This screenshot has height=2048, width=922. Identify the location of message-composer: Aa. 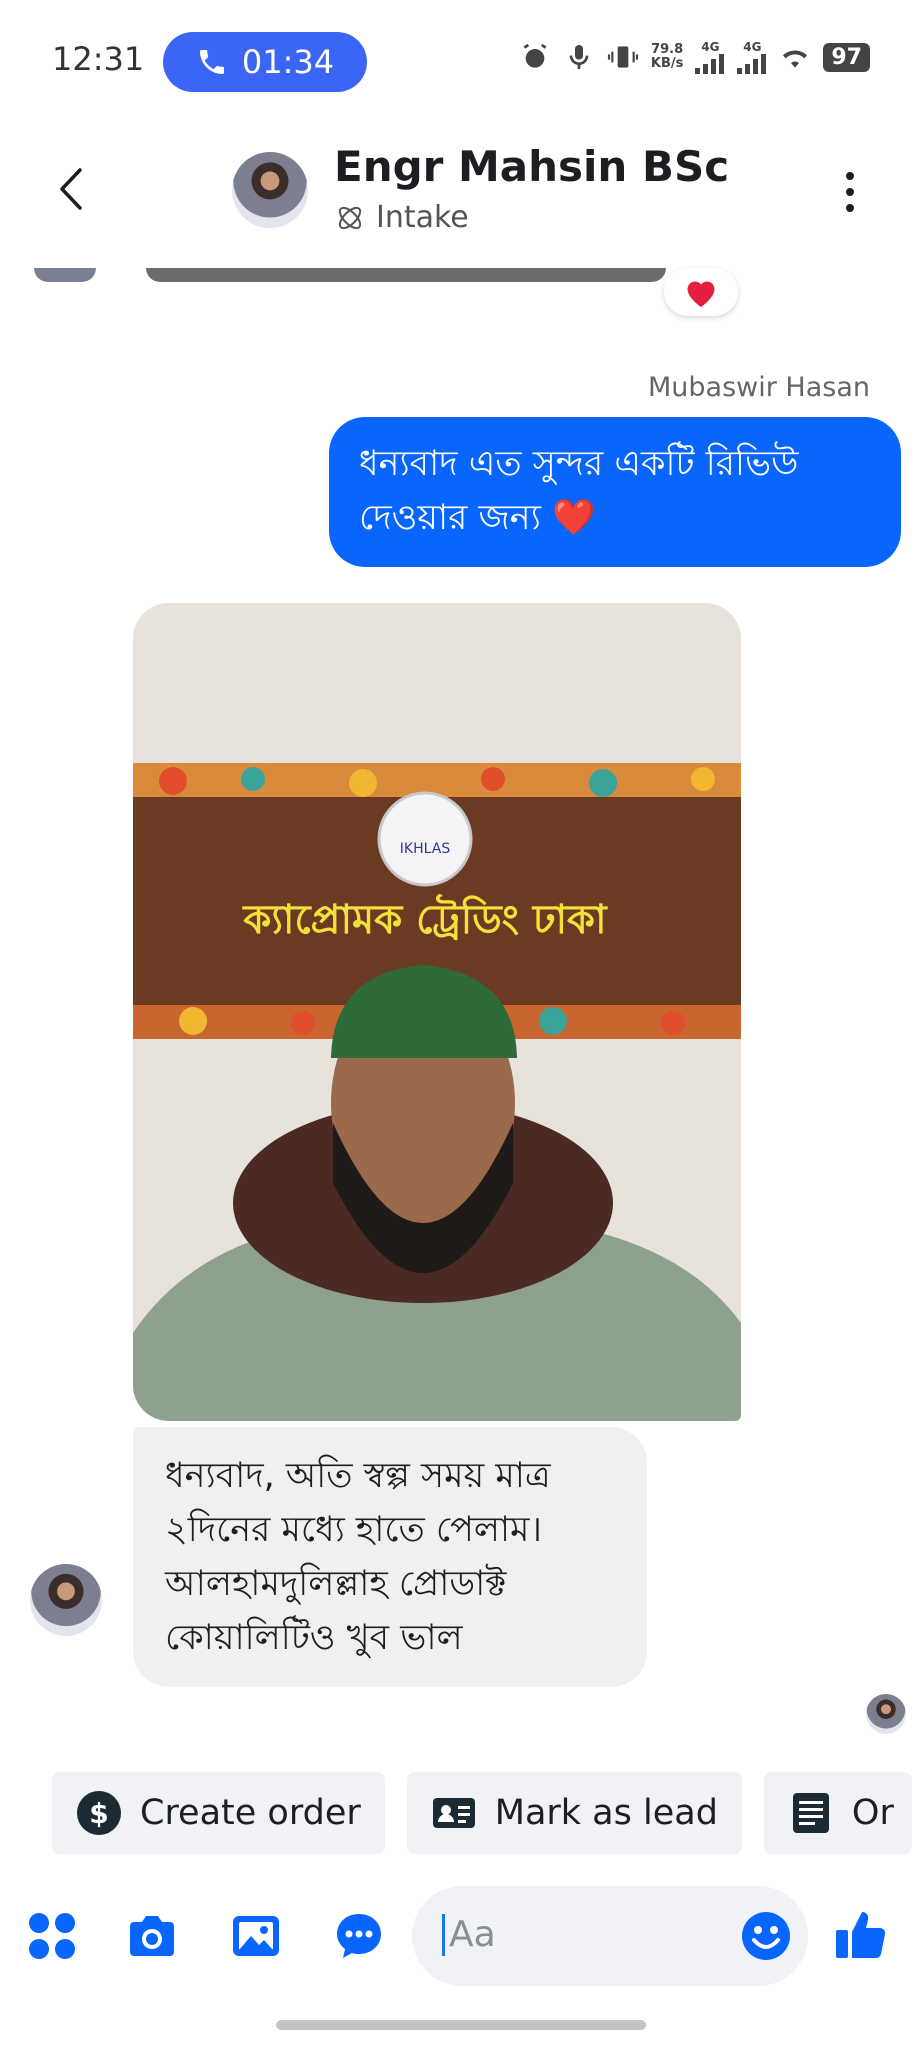
(461, 1936).